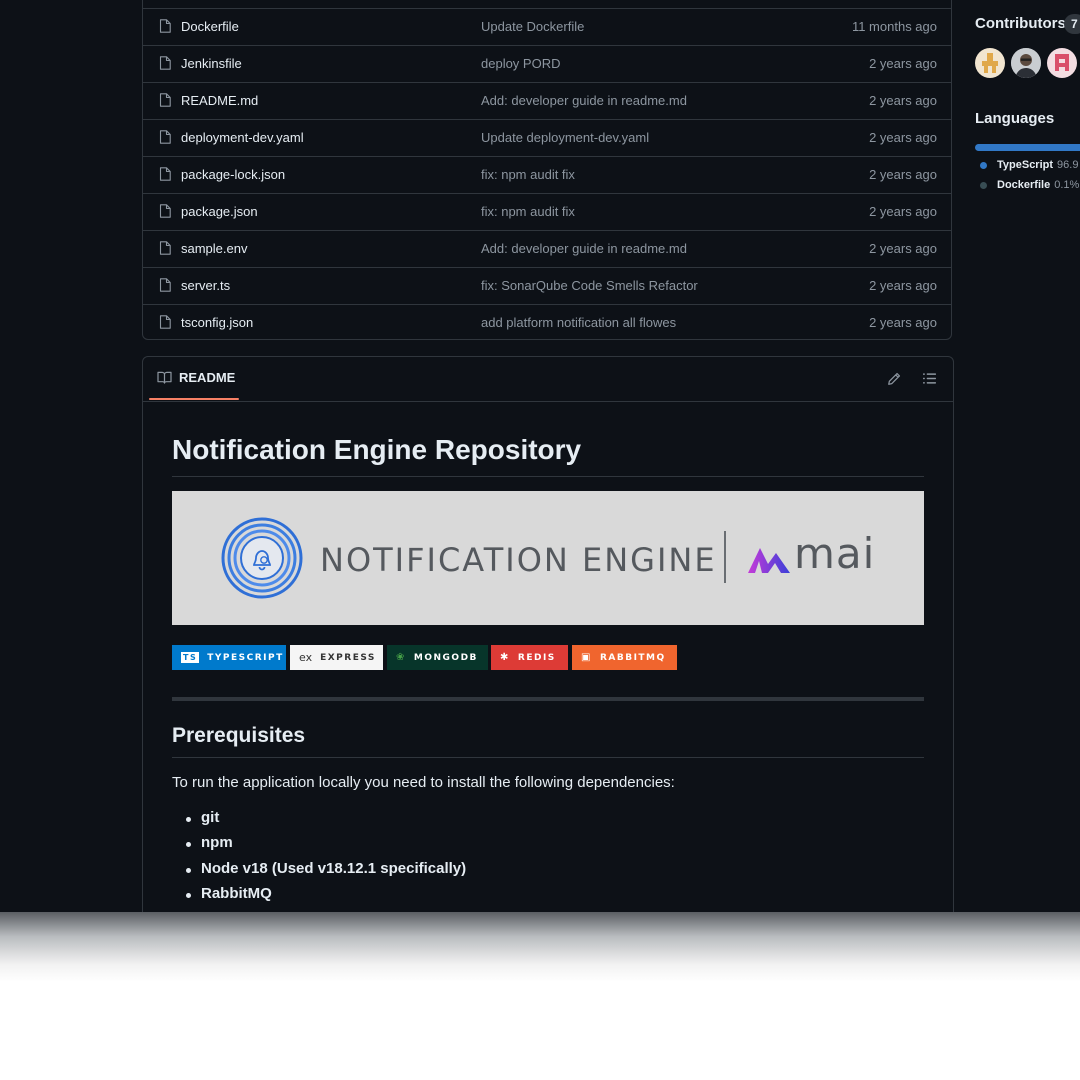  Describe the element at coordinates (319, 872) in the screenshot. I see `list-item: Node v18 (Used v18.12.1 specifically)` at that location.